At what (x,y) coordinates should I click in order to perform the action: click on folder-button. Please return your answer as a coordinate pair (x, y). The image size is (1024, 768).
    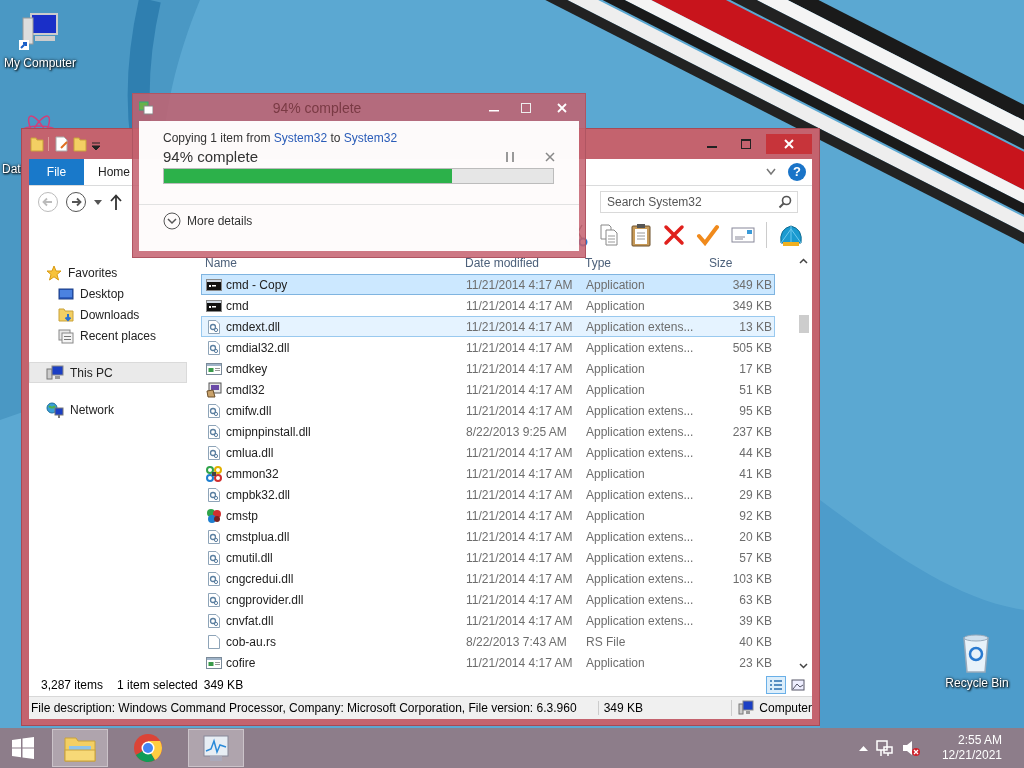
    Looking at the image, I should click on (36, 144).